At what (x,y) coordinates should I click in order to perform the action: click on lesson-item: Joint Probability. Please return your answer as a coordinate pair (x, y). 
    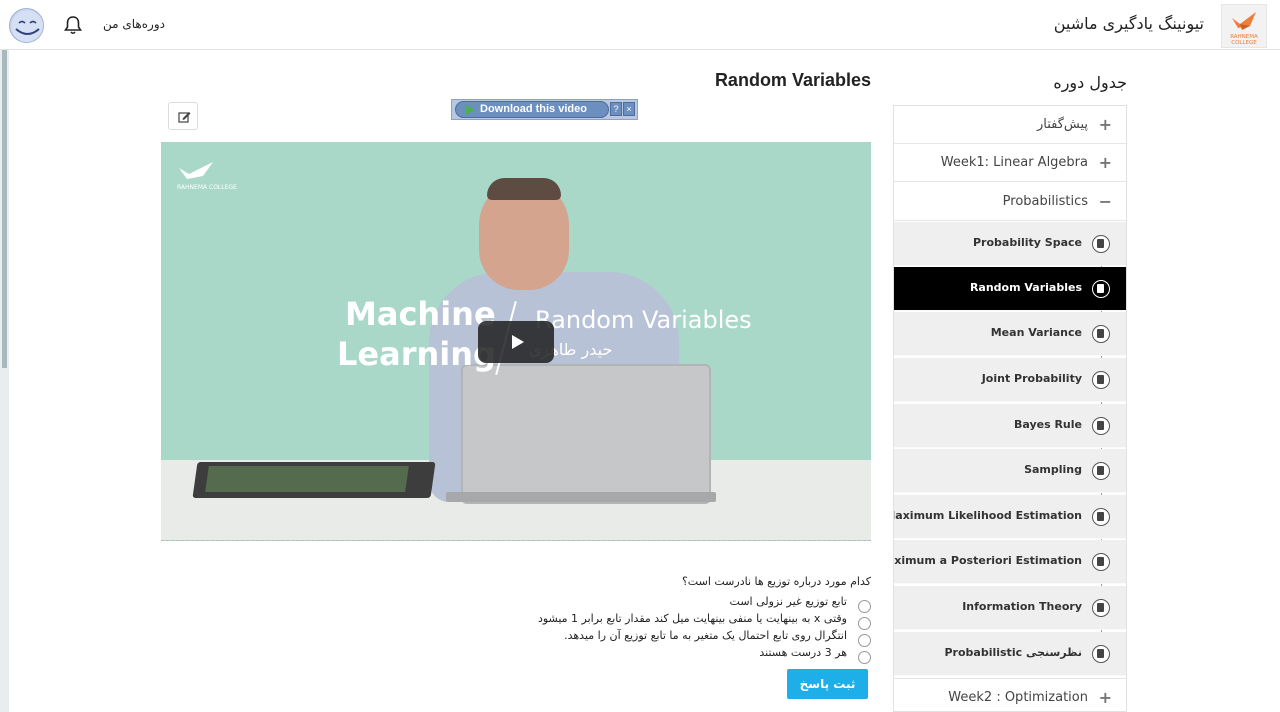
    Looking at the image, I should click on (1010, 380).